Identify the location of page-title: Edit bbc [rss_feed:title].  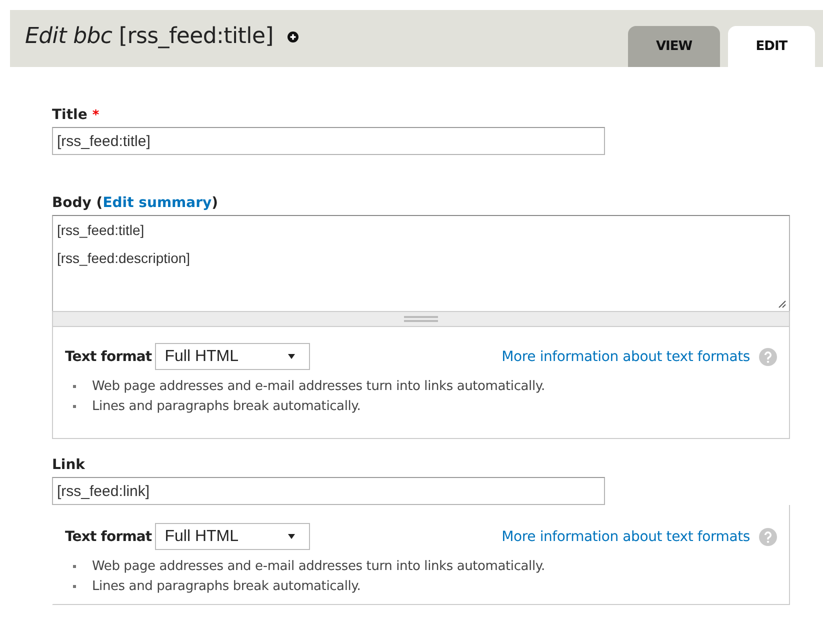
(149, 36).